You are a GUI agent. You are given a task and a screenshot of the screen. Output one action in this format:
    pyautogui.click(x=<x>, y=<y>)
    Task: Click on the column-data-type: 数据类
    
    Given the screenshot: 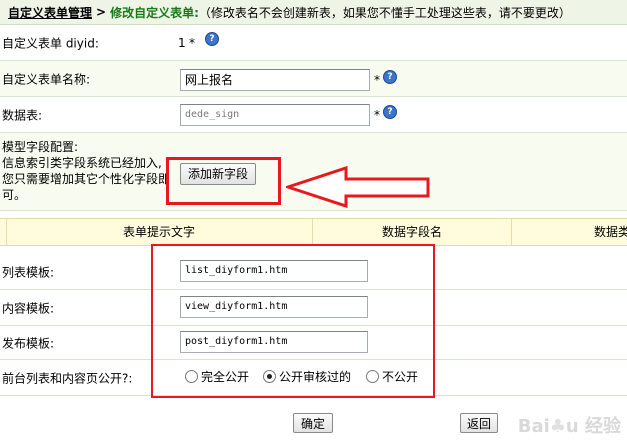 What is the action you would take?
    pyautogui.click(x=610, y=232)
    